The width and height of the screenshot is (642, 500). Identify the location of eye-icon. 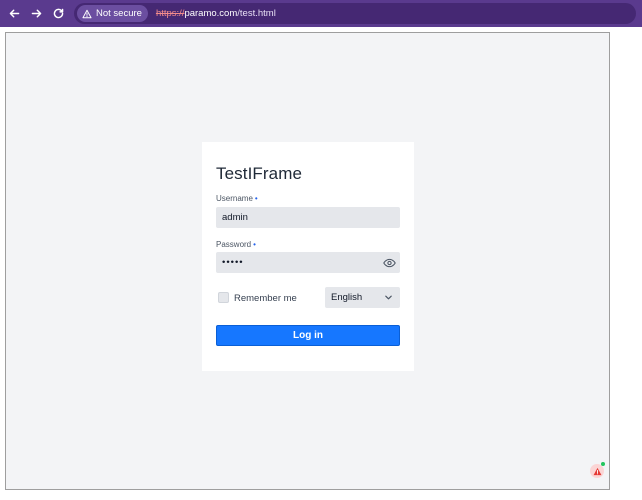
(389, 262).